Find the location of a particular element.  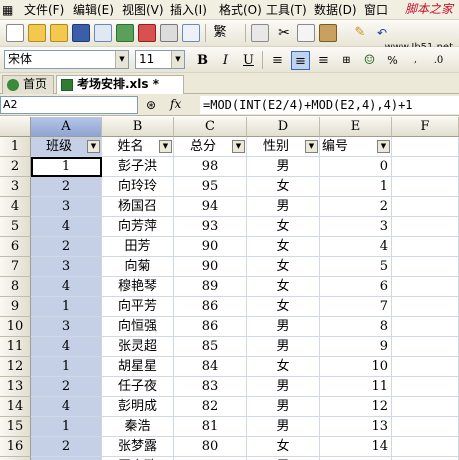

pdf-icon is located at coordinates (147, 33).